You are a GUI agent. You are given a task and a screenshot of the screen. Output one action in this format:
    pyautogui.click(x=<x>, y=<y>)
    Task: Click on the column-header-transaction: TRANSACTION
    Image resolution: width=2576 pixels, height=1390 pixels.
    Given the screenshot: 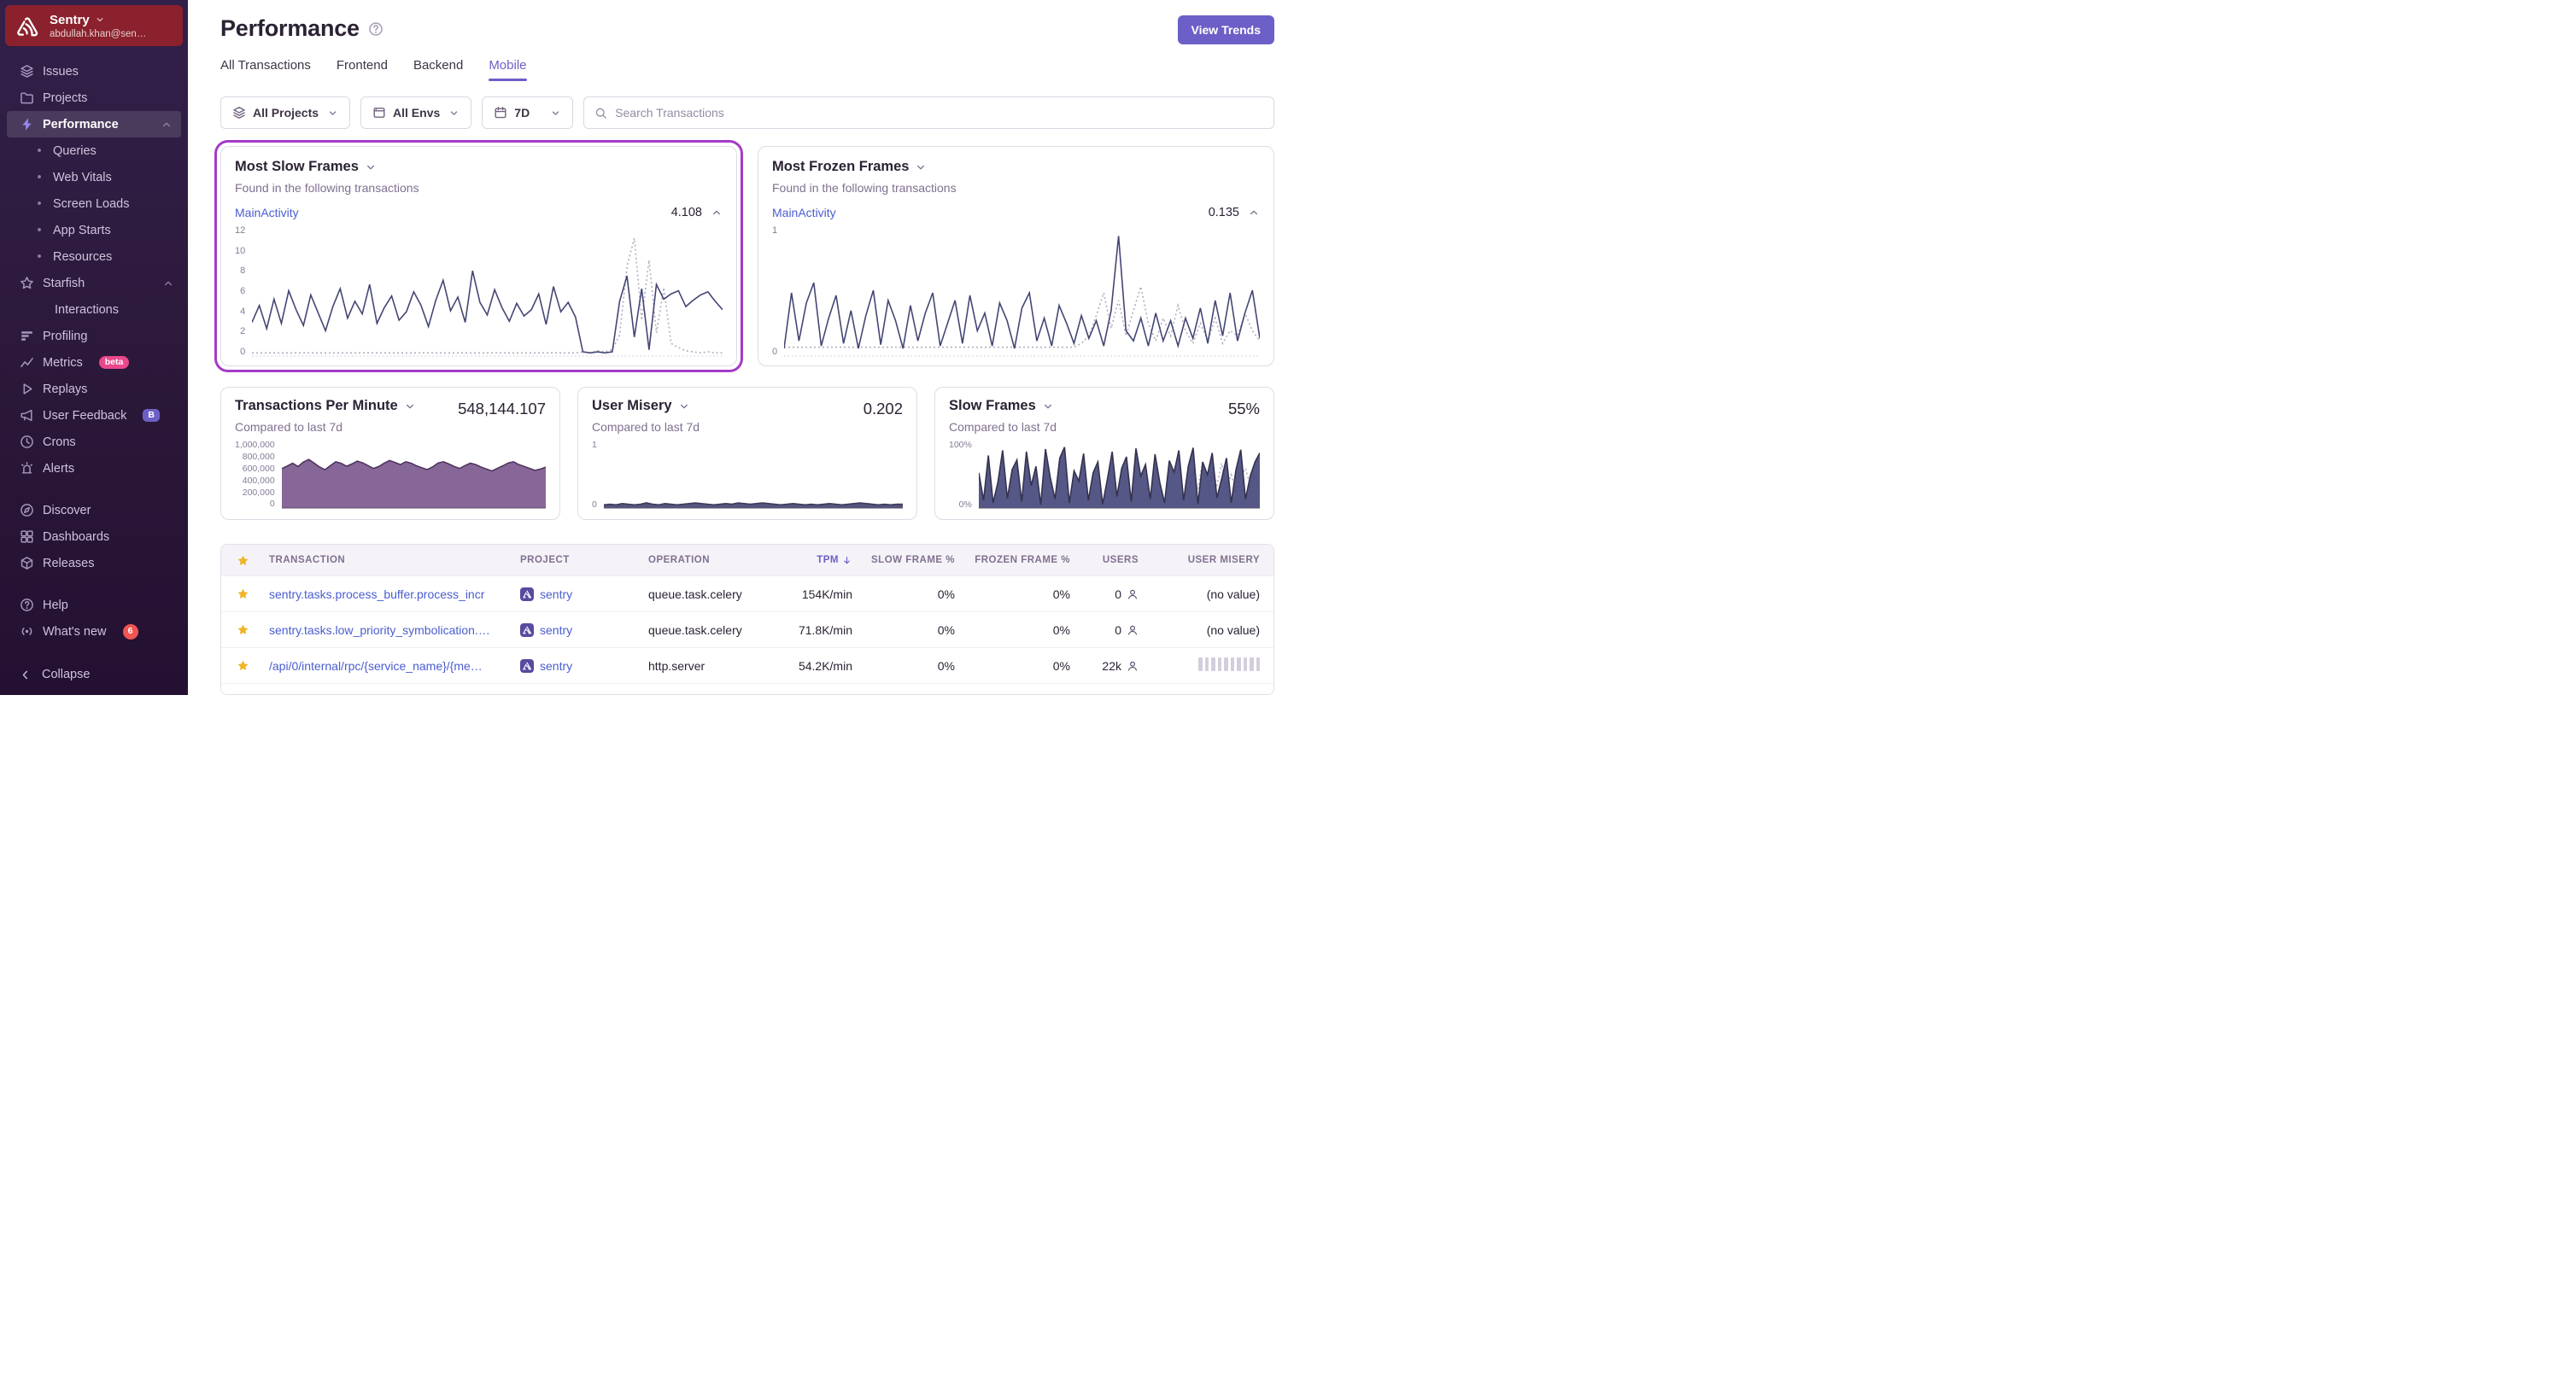 What is the action you would take?
    pyautogui.click(x=387, y=560)
    